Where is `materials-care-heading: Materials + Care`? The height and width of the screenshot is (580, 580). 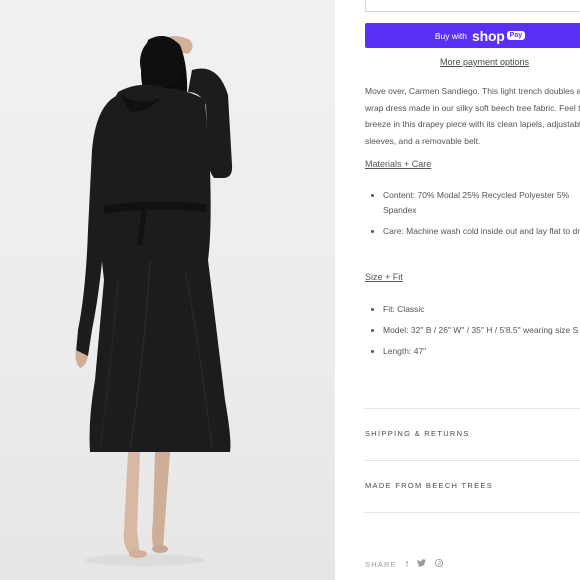
materials-care-heading: Materials + Care is located at coordinates (398, 164).